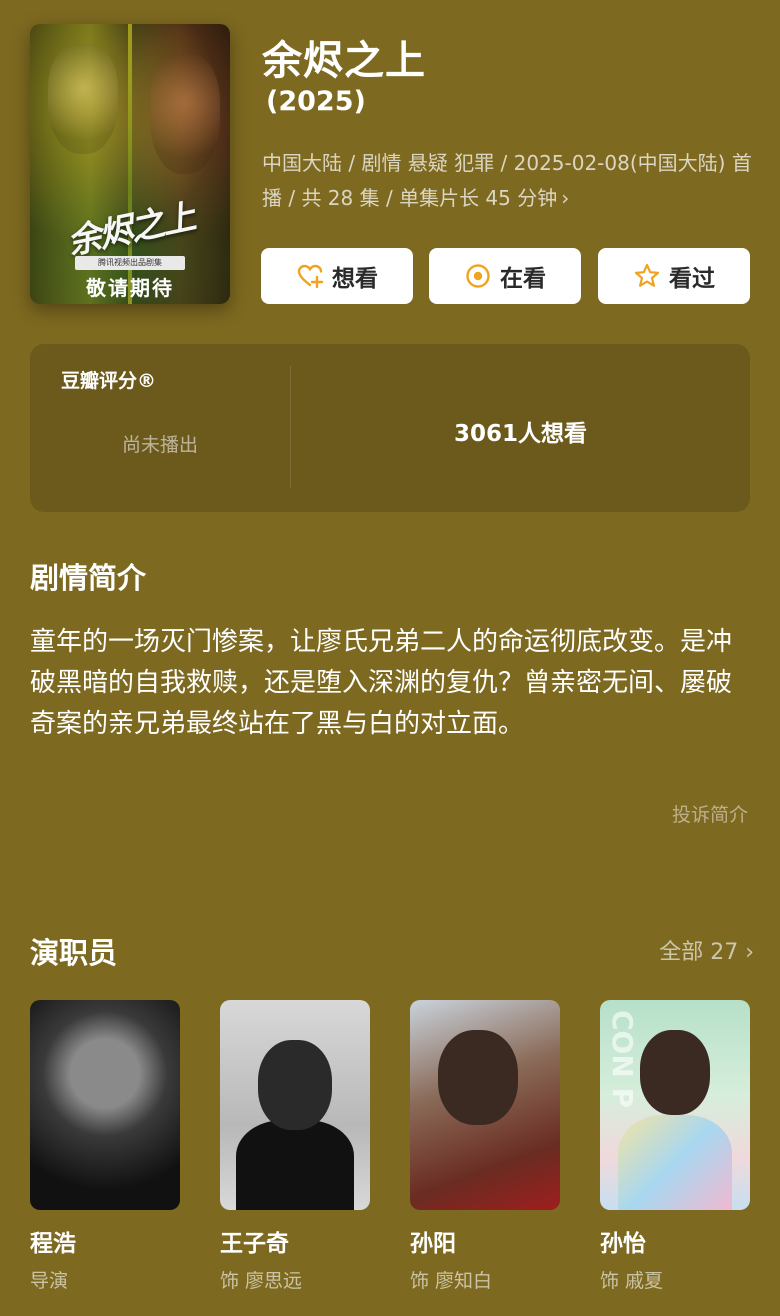 The image size is (780, 1316). I want to click on cast-name: 程浩, so click(53, 1244).